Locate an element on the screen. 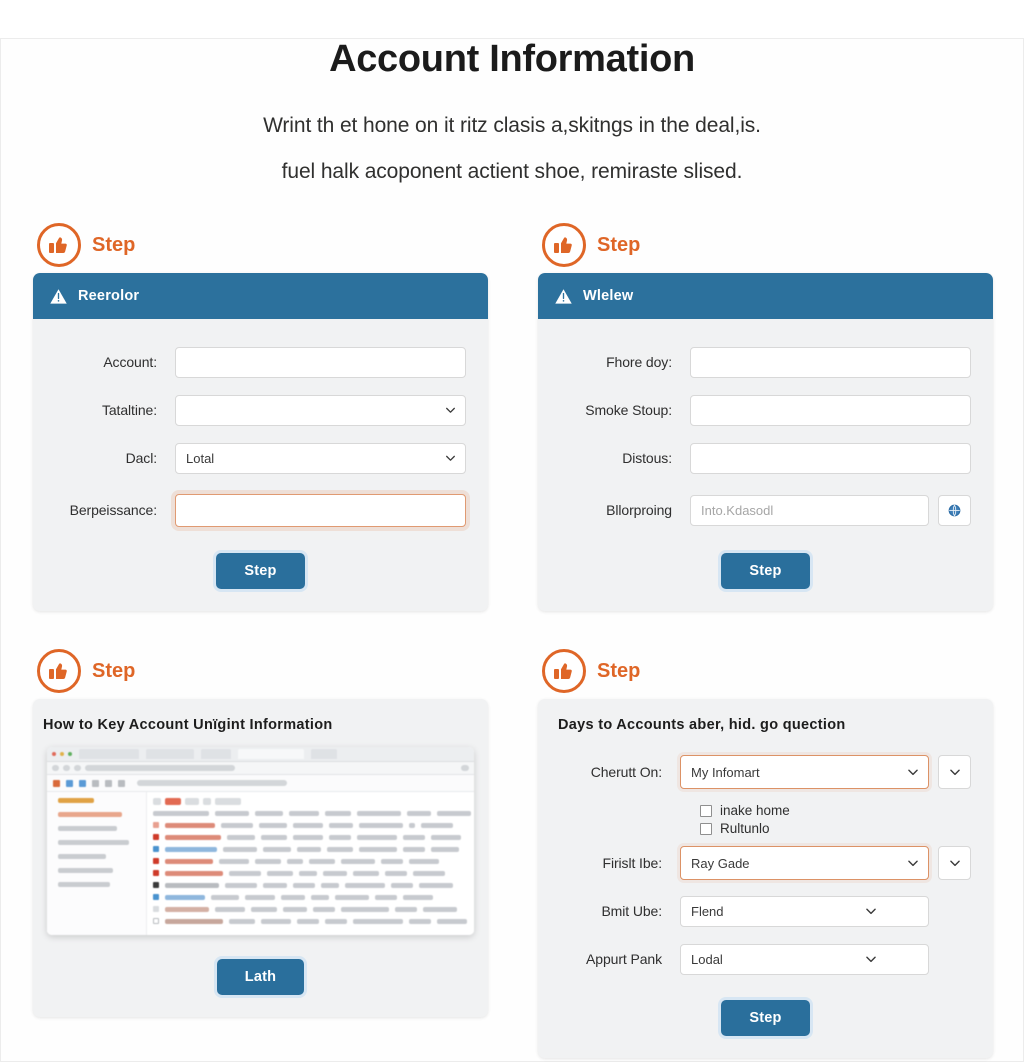 This screenshot has height=1062, width=1024. step-button-4: Step is located at coordinates (765, 1018).